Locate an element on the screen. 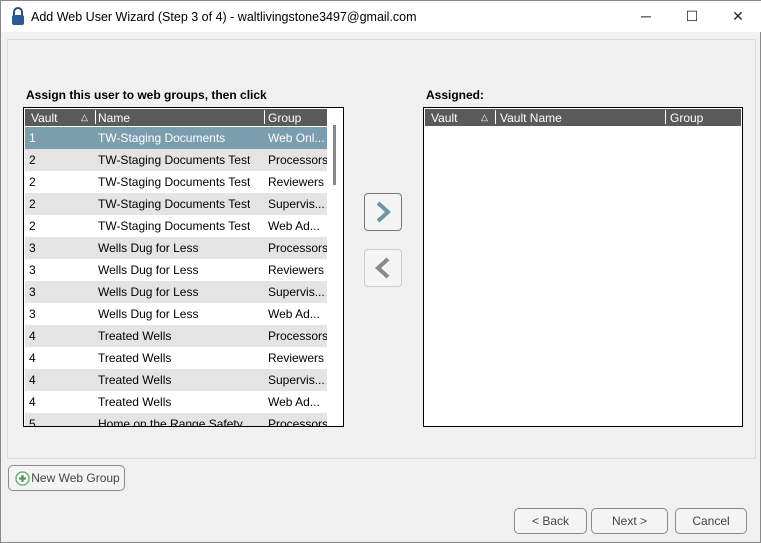 The width and height of the screenshot is (761, 543). table-row: 3 Wells Dug for Less Reviewers is located at coordinates (176, 270).